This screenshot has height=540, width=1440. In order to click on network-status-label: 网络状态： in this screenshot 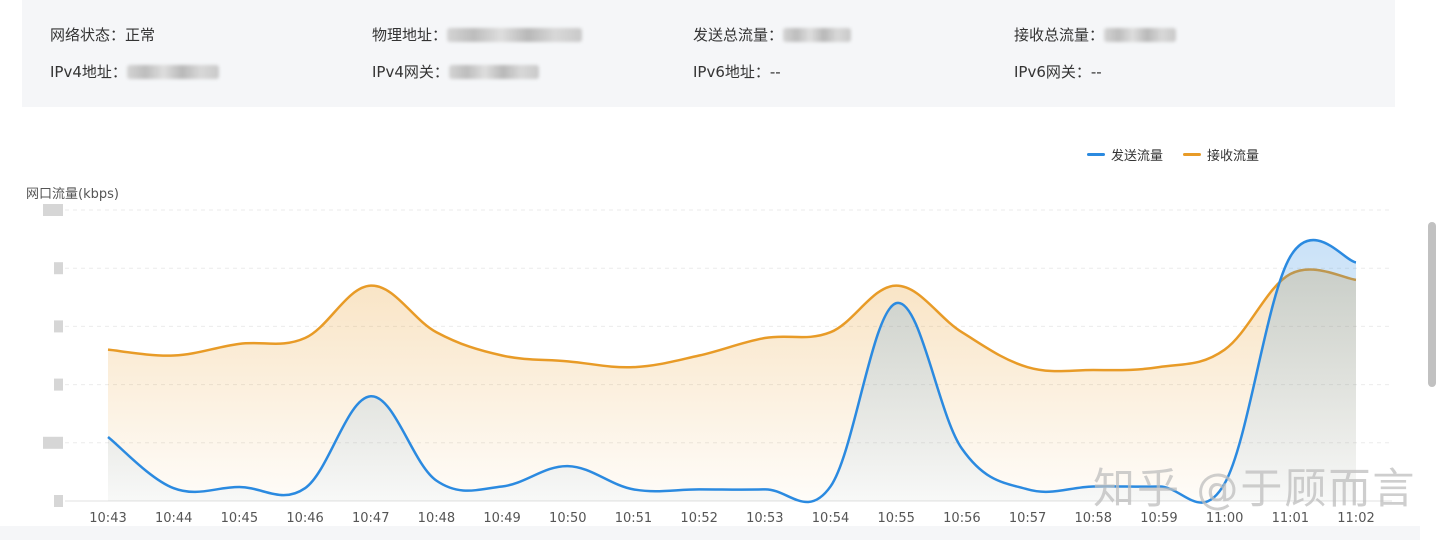, I will do `click(88, 35)`.